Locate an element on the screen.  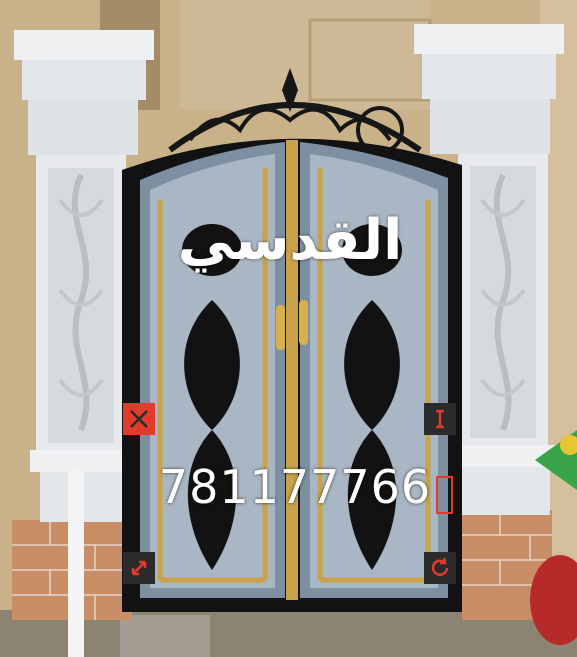
overlay-title-text: القدسي is located at coordinates (290, 240).